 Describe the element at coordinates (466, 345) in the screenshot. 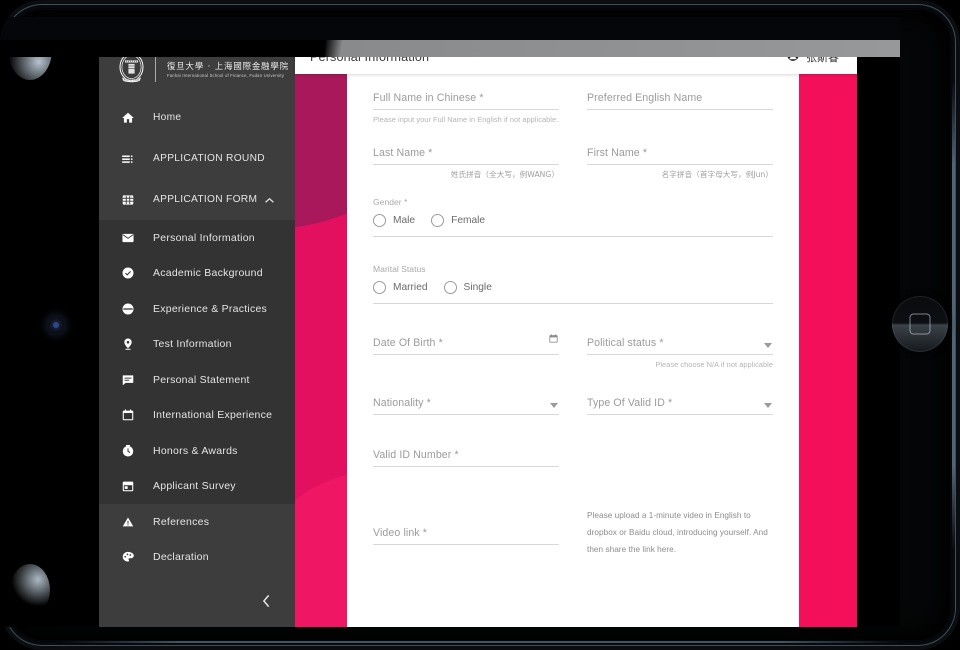

I see `date-of-birth-field: Date Of Birth *` at that location.